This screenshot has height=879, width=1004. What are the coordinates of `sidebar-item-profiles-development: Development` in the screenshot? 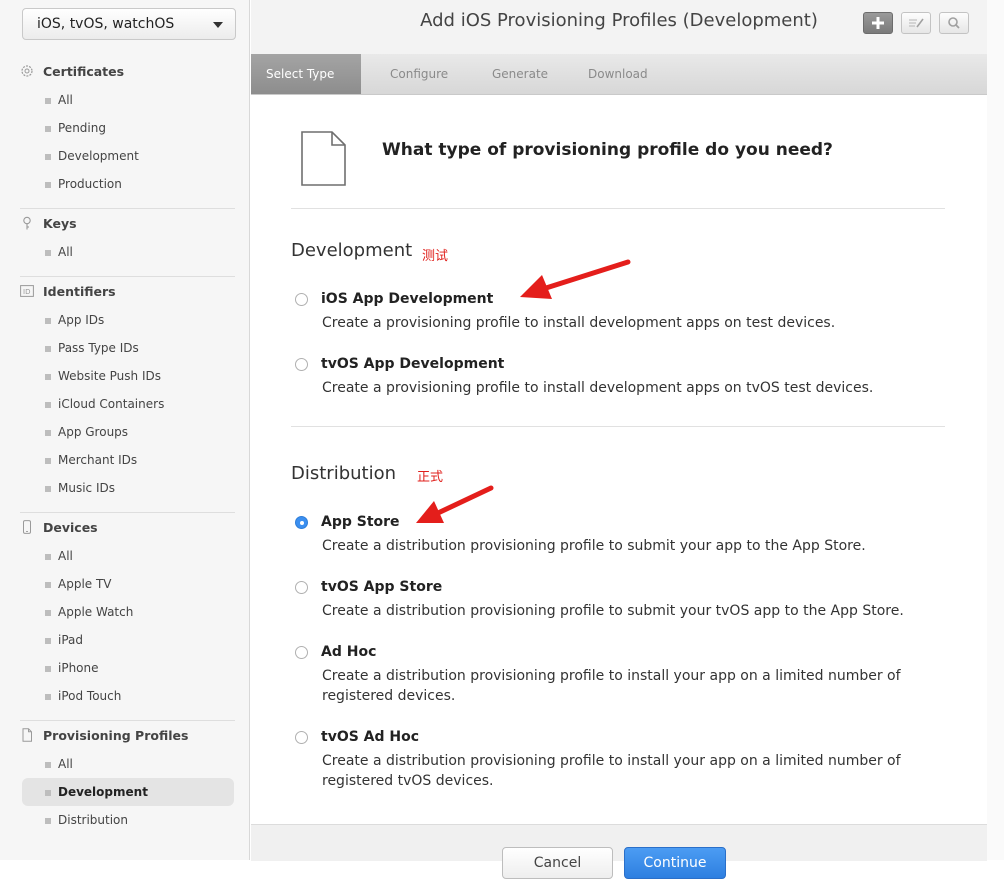 It's located at (128, 792).